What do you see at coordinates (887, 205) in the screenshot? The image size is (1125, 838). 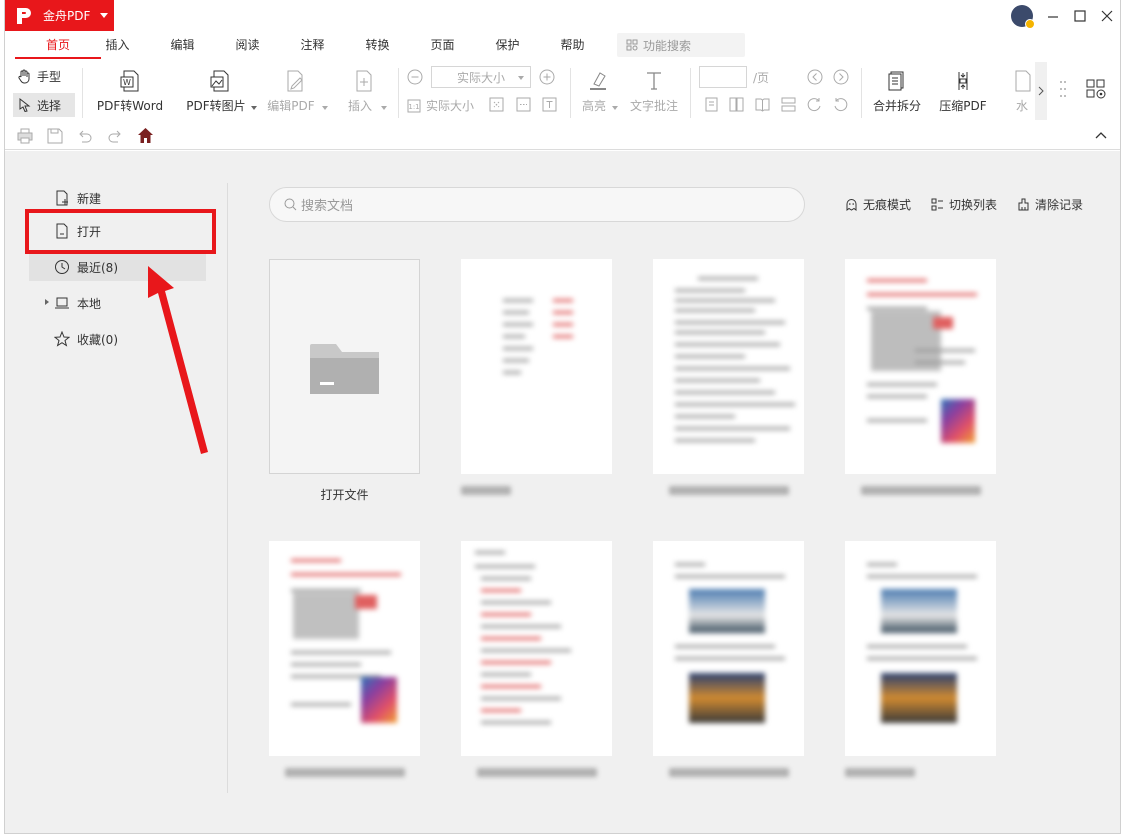 I see `incognito-mode-label: 无痕模式` at bounding box center [887, 205].